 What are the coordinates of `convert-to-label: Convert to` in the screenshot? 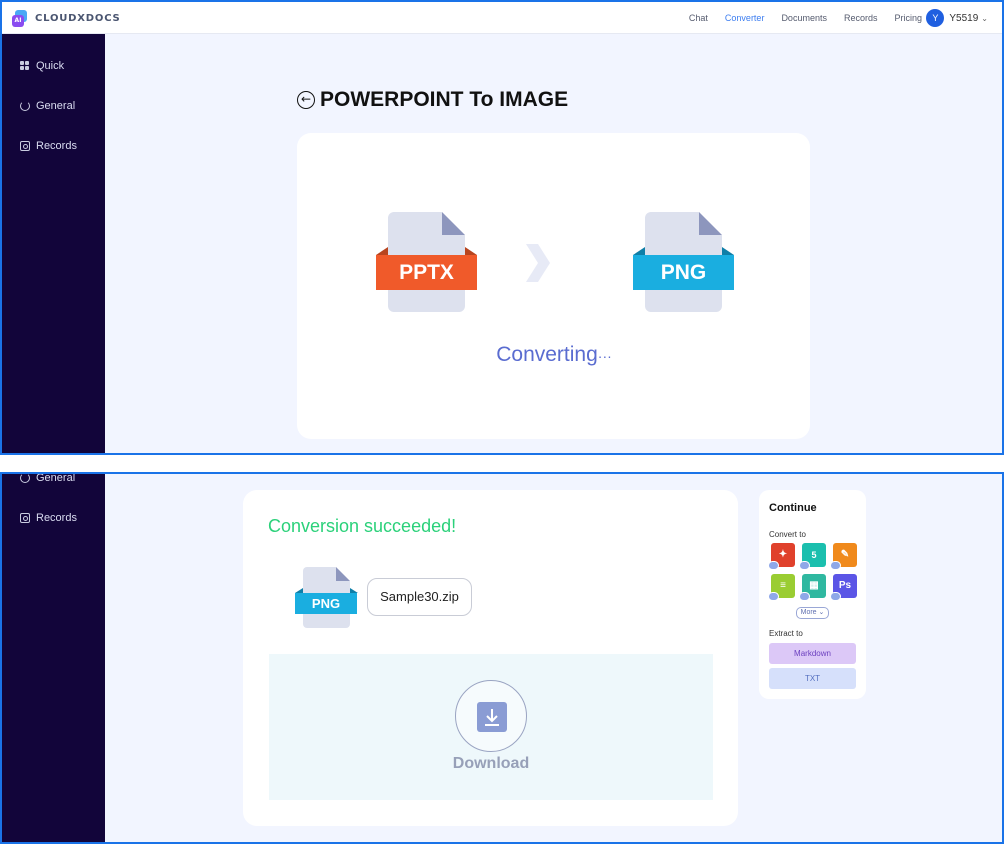 It's located at (787, 534).